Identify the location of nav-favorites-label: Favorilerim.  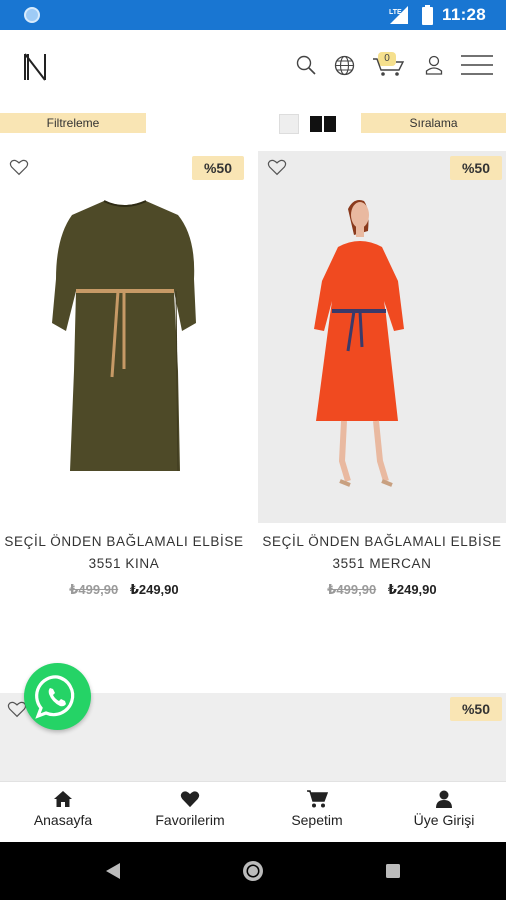
(190, 820).